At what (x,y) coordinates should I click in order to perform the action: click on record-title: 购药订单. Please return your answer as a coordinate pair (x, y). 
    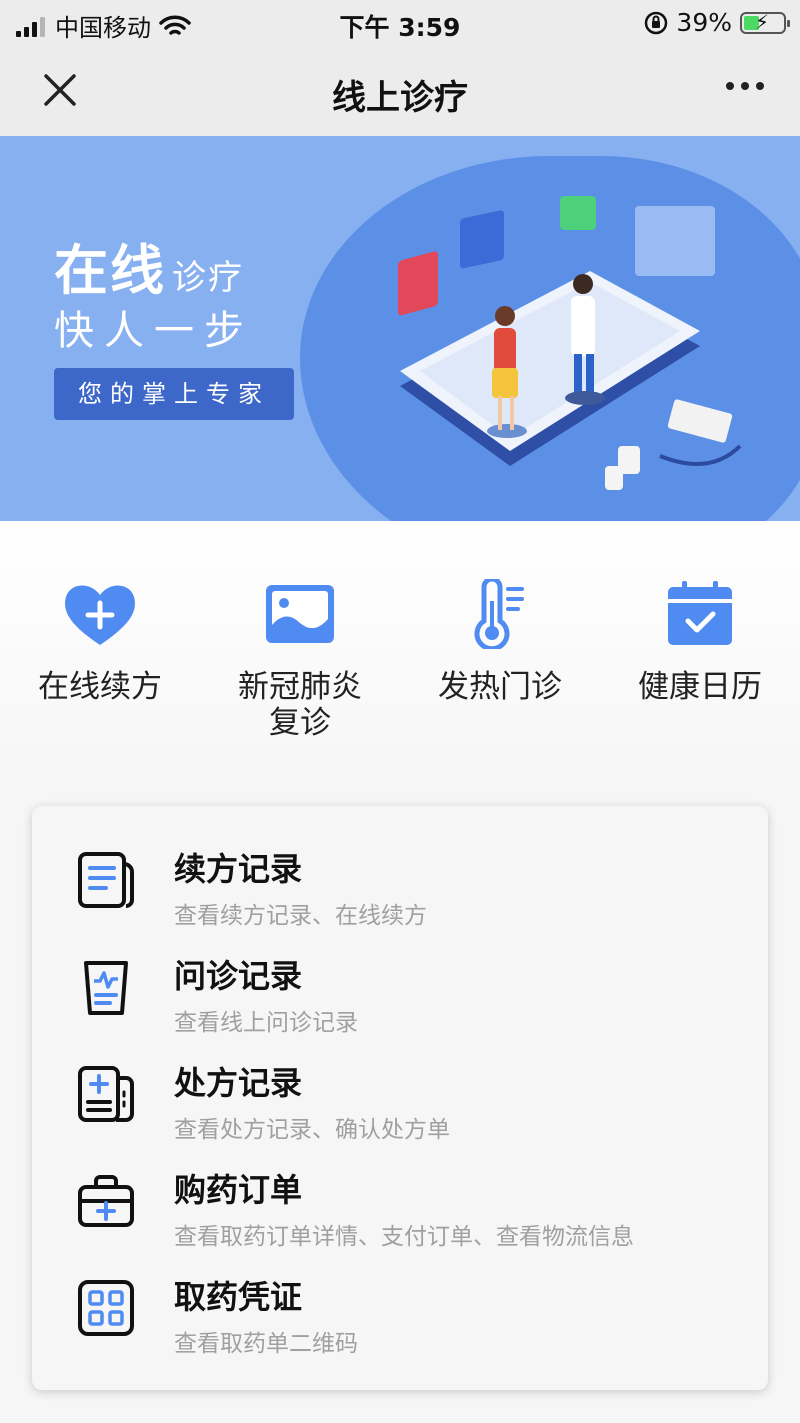
    Looking at the image, I should click on (238, 1190).